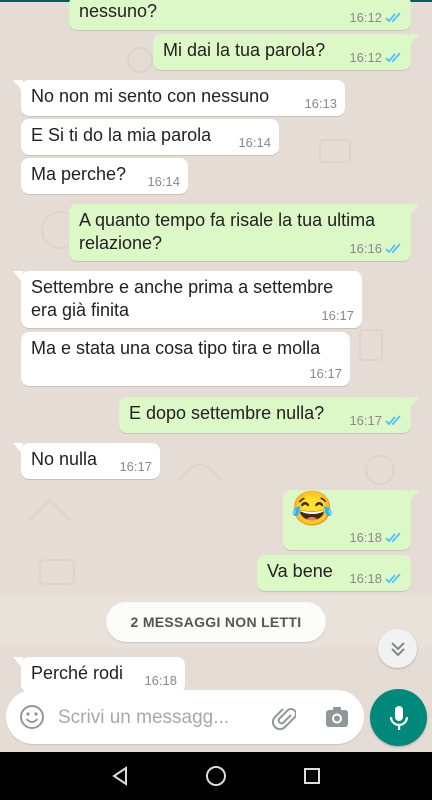  I want to click on emoji-icon, so click(32, 717).